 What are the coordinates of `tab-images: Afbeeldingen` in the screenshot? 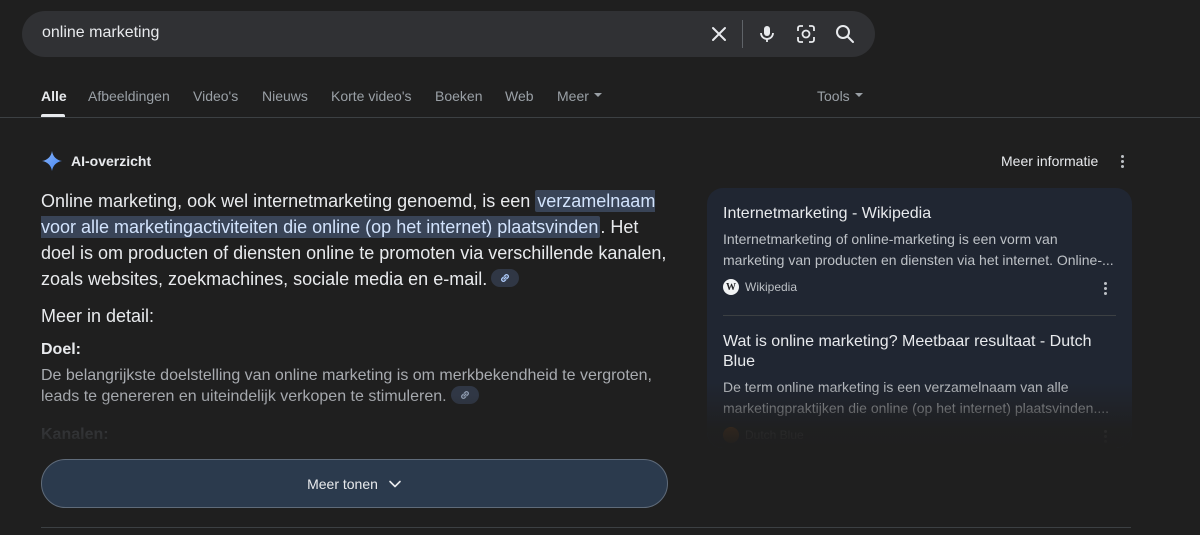 It's located at (129, 96).